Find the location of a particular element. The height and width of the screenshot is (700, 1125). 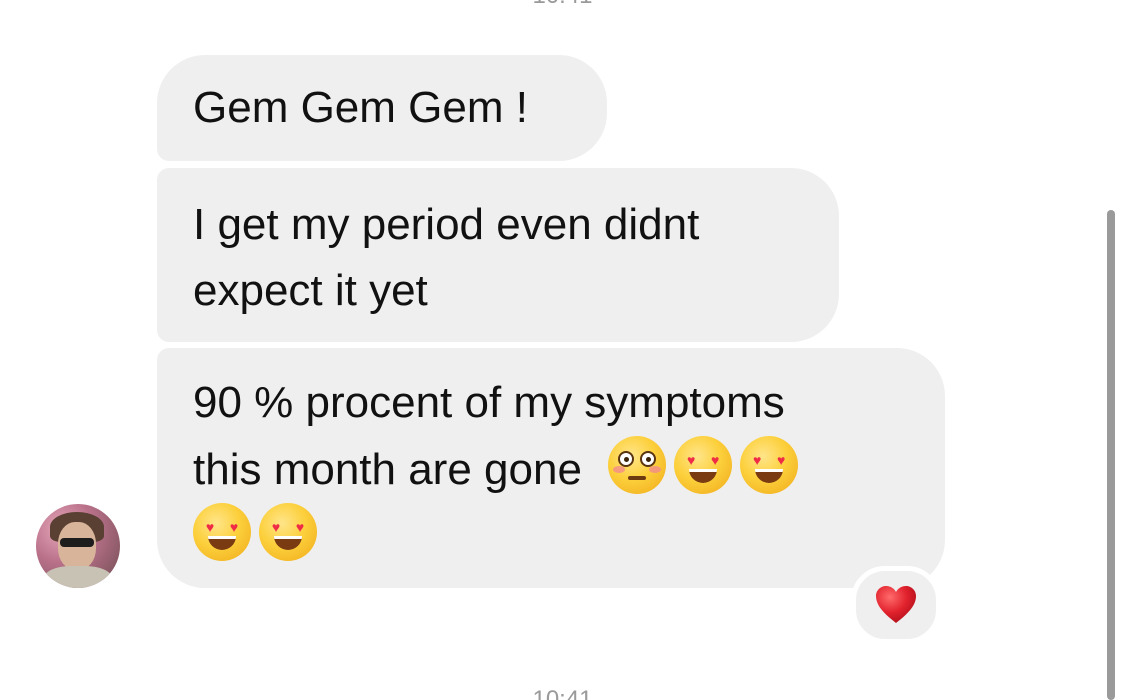

message-text: Gem Gem Gem ! is located at coordinates (360, 107).